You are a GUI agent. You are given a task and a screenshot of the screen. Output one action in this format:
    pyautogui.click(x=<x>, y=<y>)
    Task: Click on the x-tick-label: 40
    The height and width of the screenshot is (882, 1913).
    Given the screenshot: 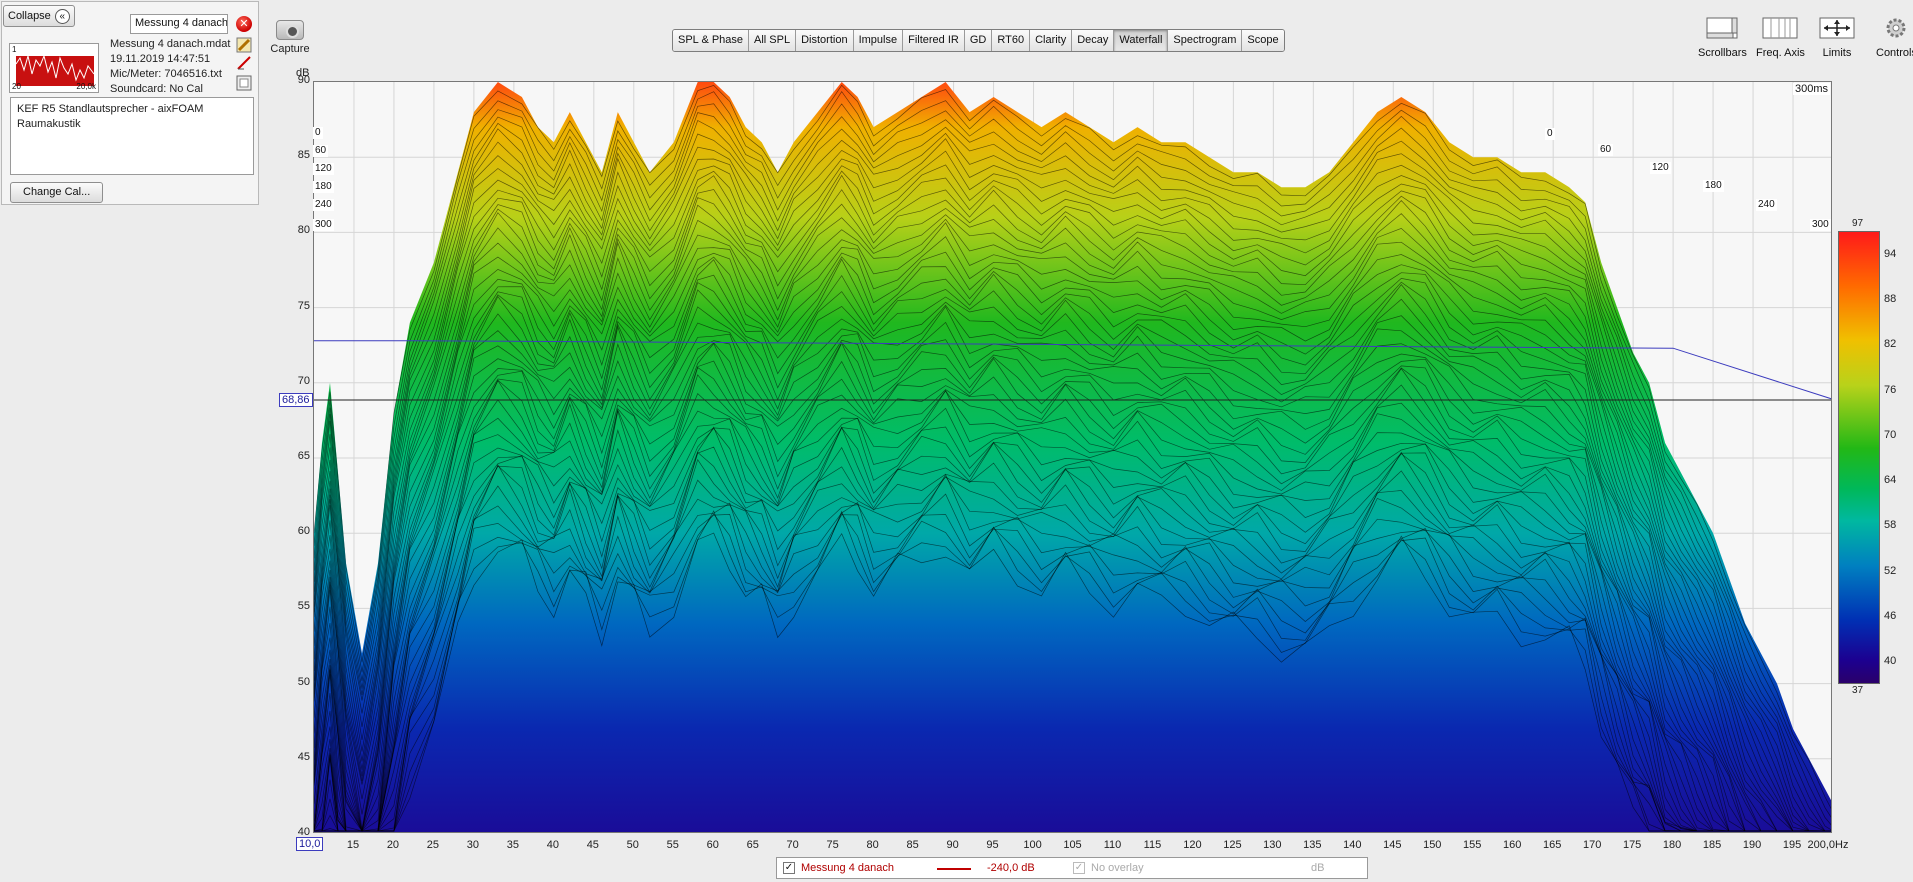 What is the action you would take?
    pyautogui.click(x=552, y=845)
    